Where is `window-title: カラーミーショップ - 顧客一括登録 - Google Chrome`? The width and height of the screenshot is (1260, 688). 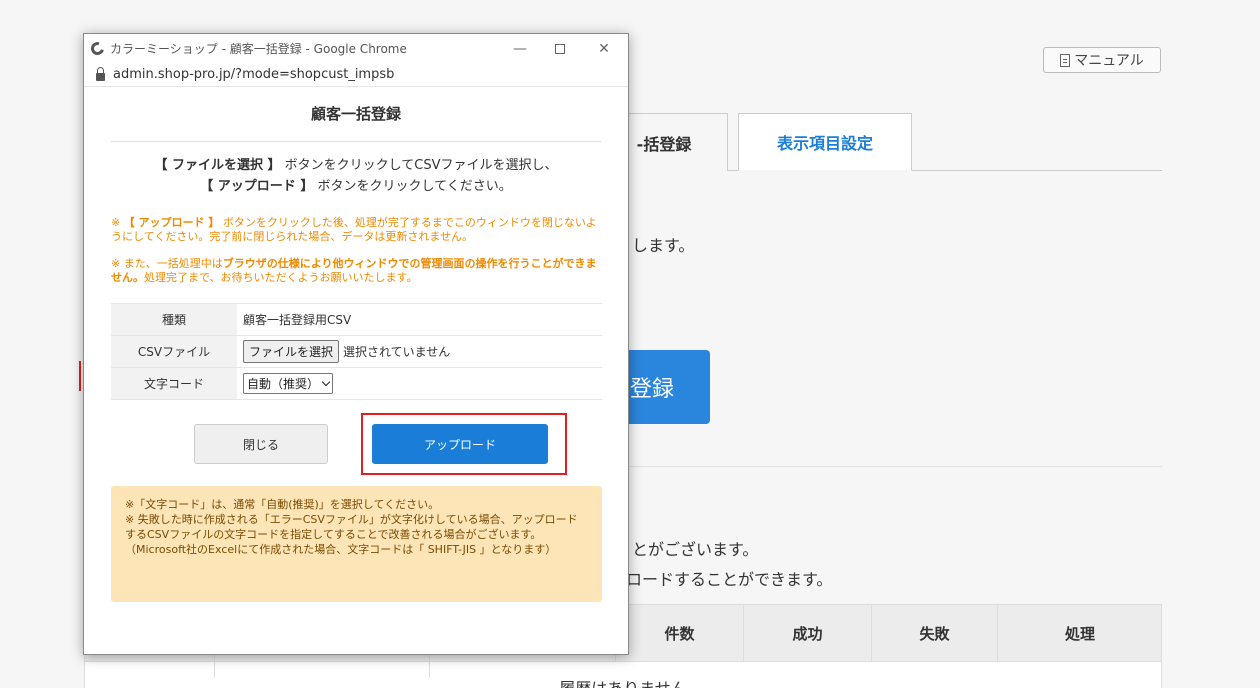 window-title: カラーミーショップ - 顧客一括登録 - Google Chrome is located at coordinates (258, 49).